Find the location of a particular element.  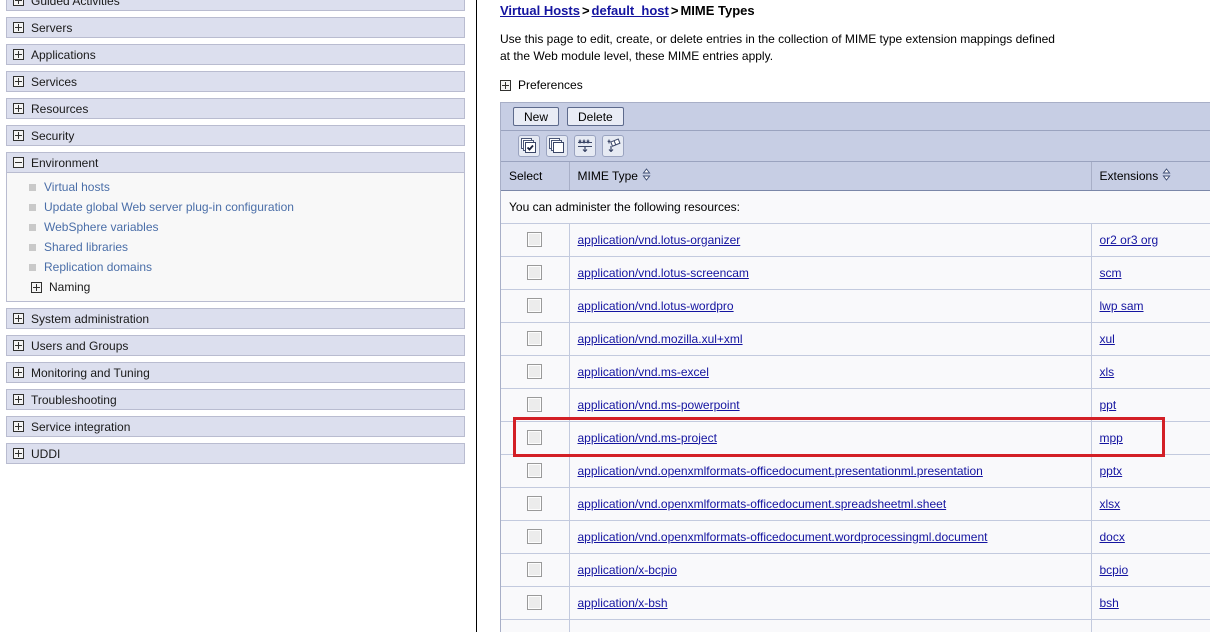

extensions-link: xlsx is located at coordinates (1110, 504).